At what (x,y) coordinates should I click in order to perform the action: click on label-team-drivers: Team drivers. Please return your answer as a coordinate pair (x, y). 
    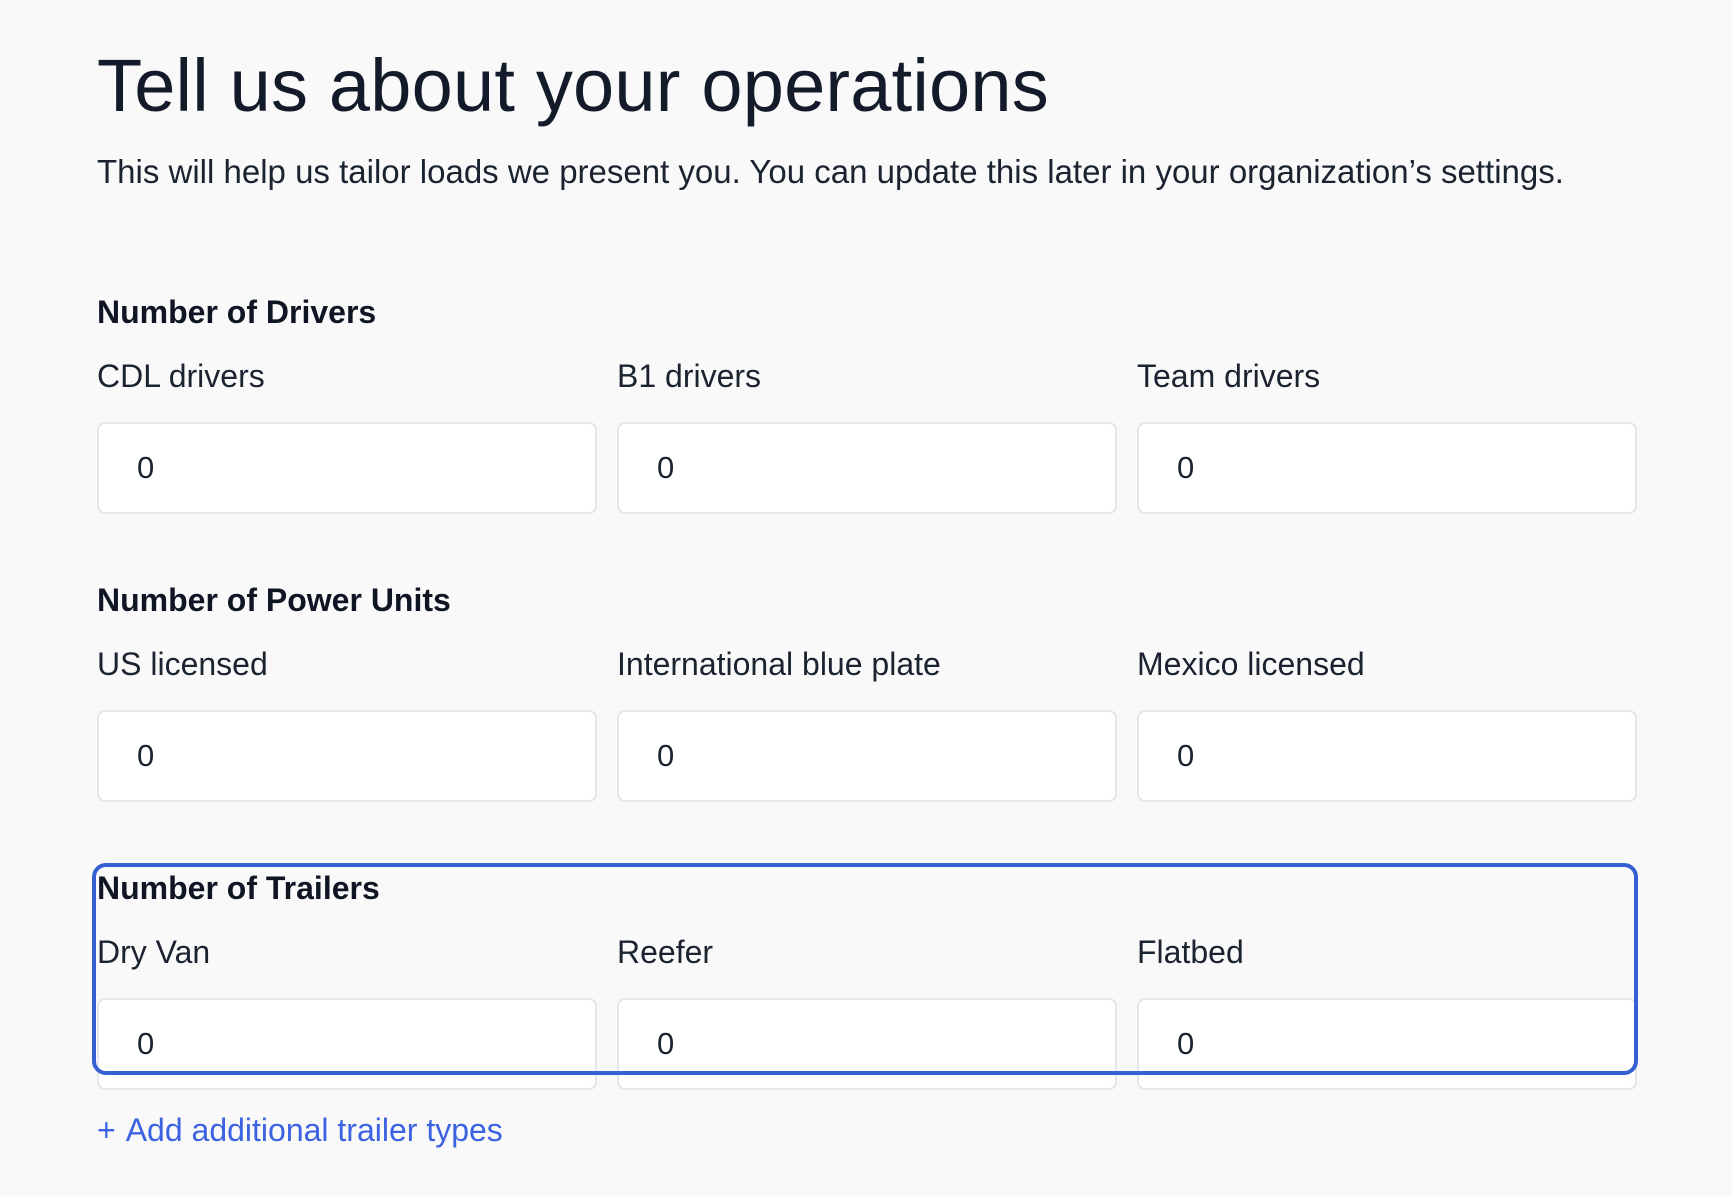
    Looking at the image, I should click on (1229, 376).